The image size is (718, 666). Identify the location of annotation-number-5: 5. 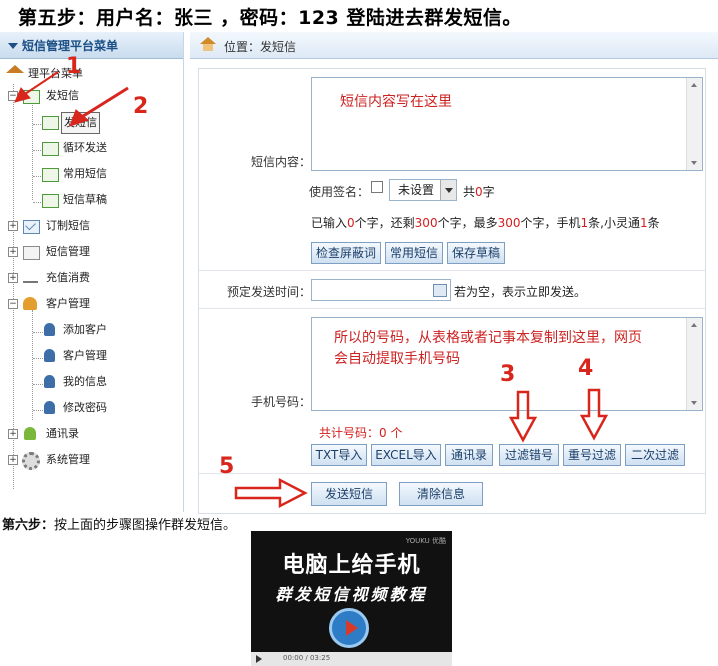
(227, 466).